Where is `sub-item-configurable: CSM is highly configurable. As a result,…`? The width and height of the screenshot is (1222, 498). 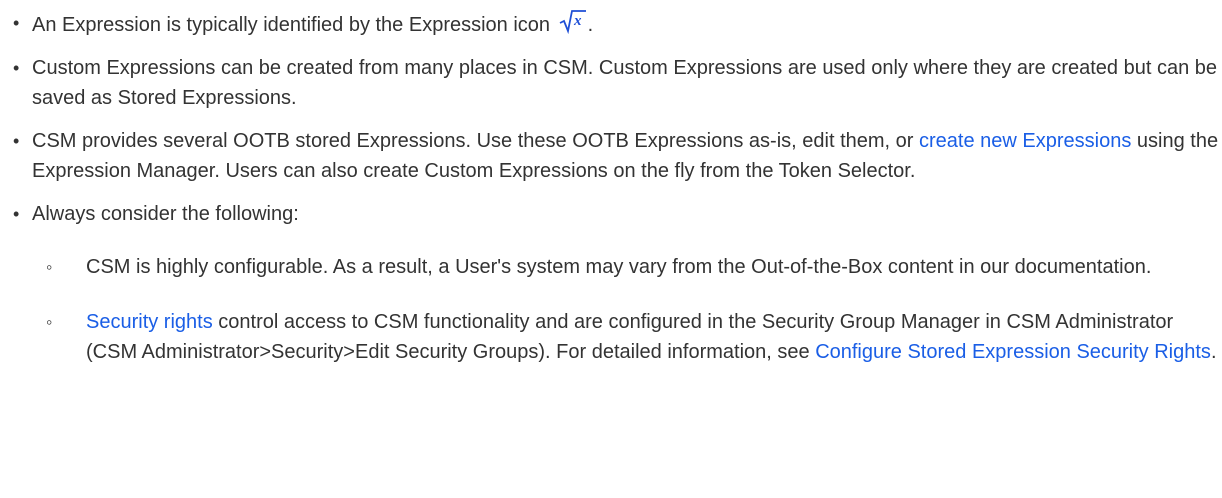 sub-item-configurable: CSM is highly configurable. As a result,… is located at coordinates (634, 267).